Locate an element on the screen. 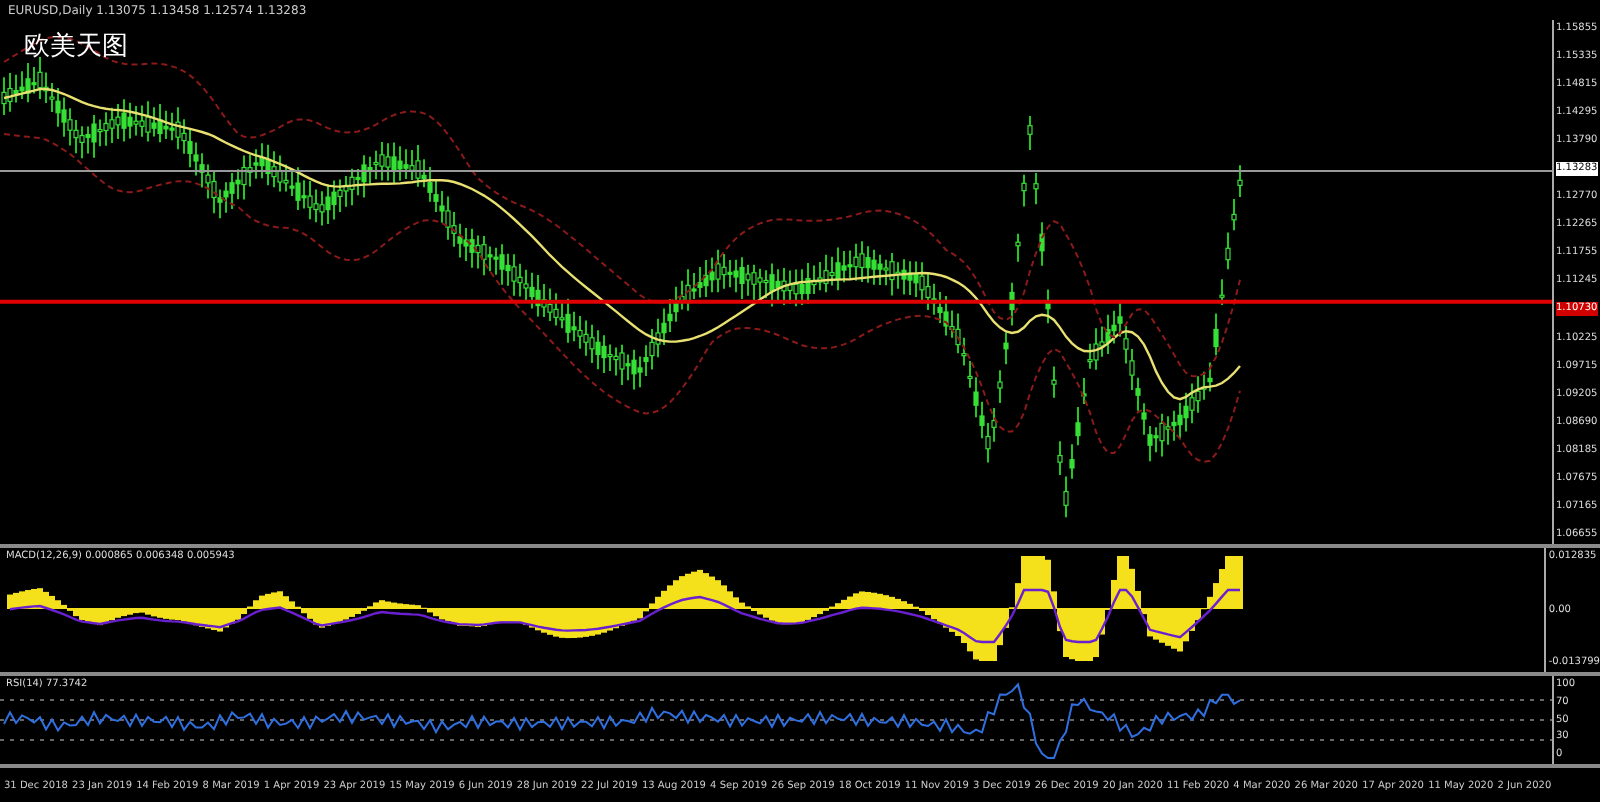 This screenshot has height=802, width=1600. chart-caption: 欧美天图 is located at coordinates (76, 47).